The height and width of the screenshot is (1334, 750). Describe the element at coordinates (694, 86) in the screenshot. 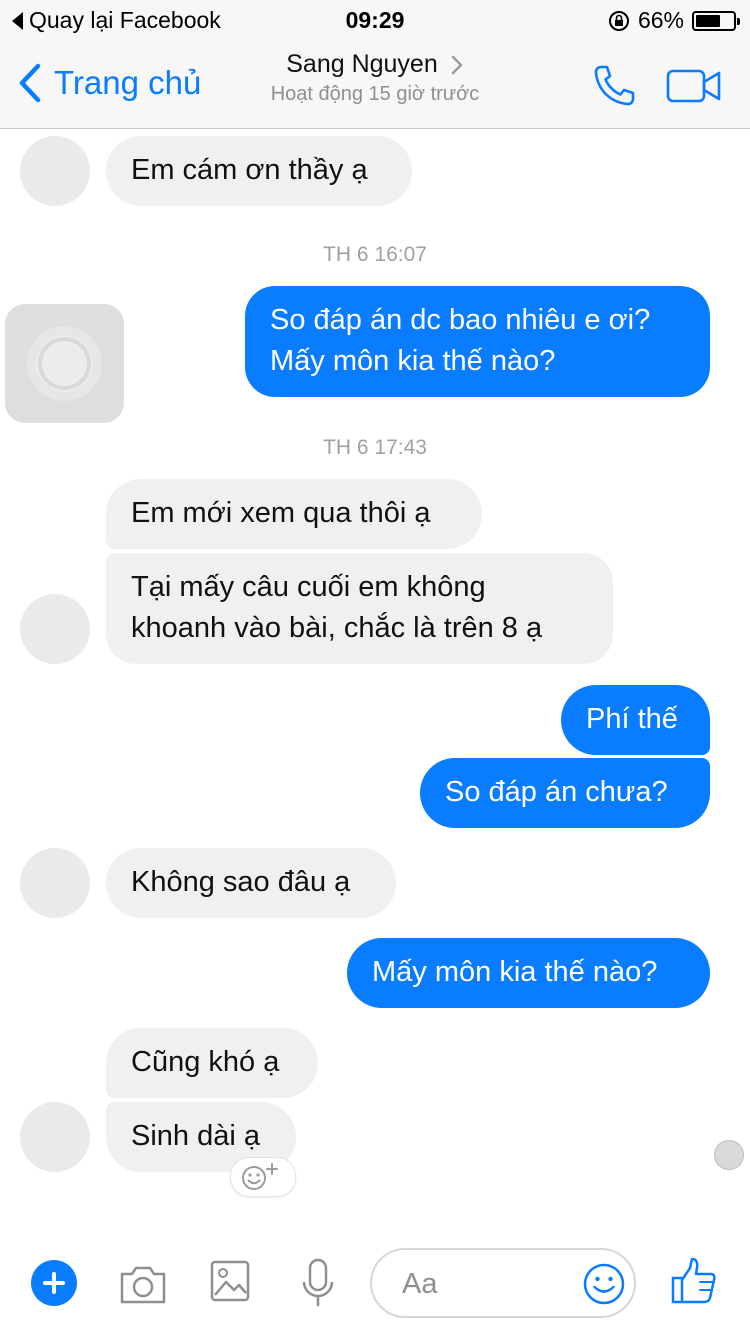

I see `video-camera-icon` at that location.